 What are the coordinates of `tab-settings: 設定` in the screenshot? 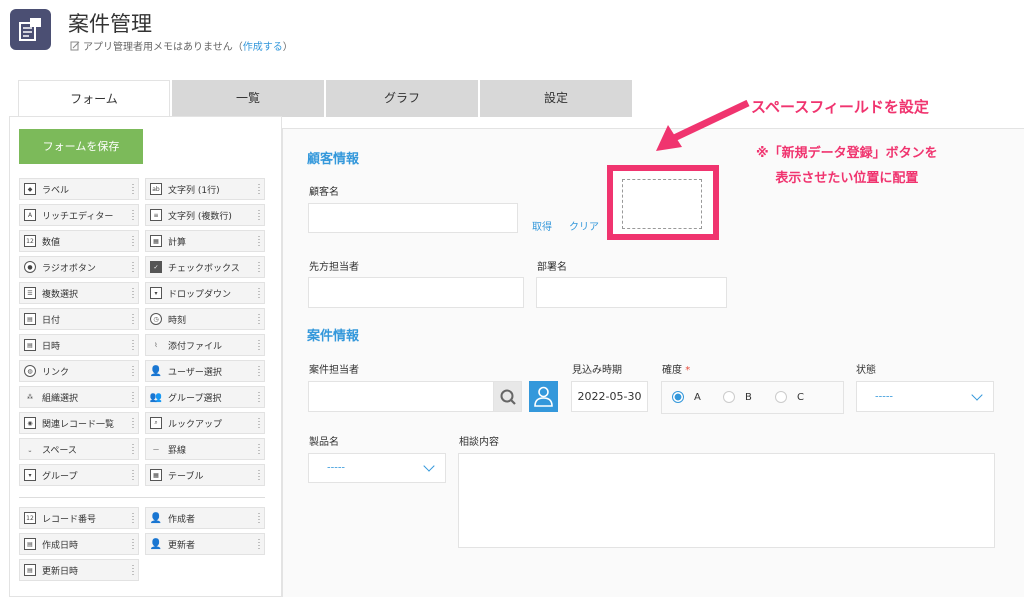 It's located at (556, 98).